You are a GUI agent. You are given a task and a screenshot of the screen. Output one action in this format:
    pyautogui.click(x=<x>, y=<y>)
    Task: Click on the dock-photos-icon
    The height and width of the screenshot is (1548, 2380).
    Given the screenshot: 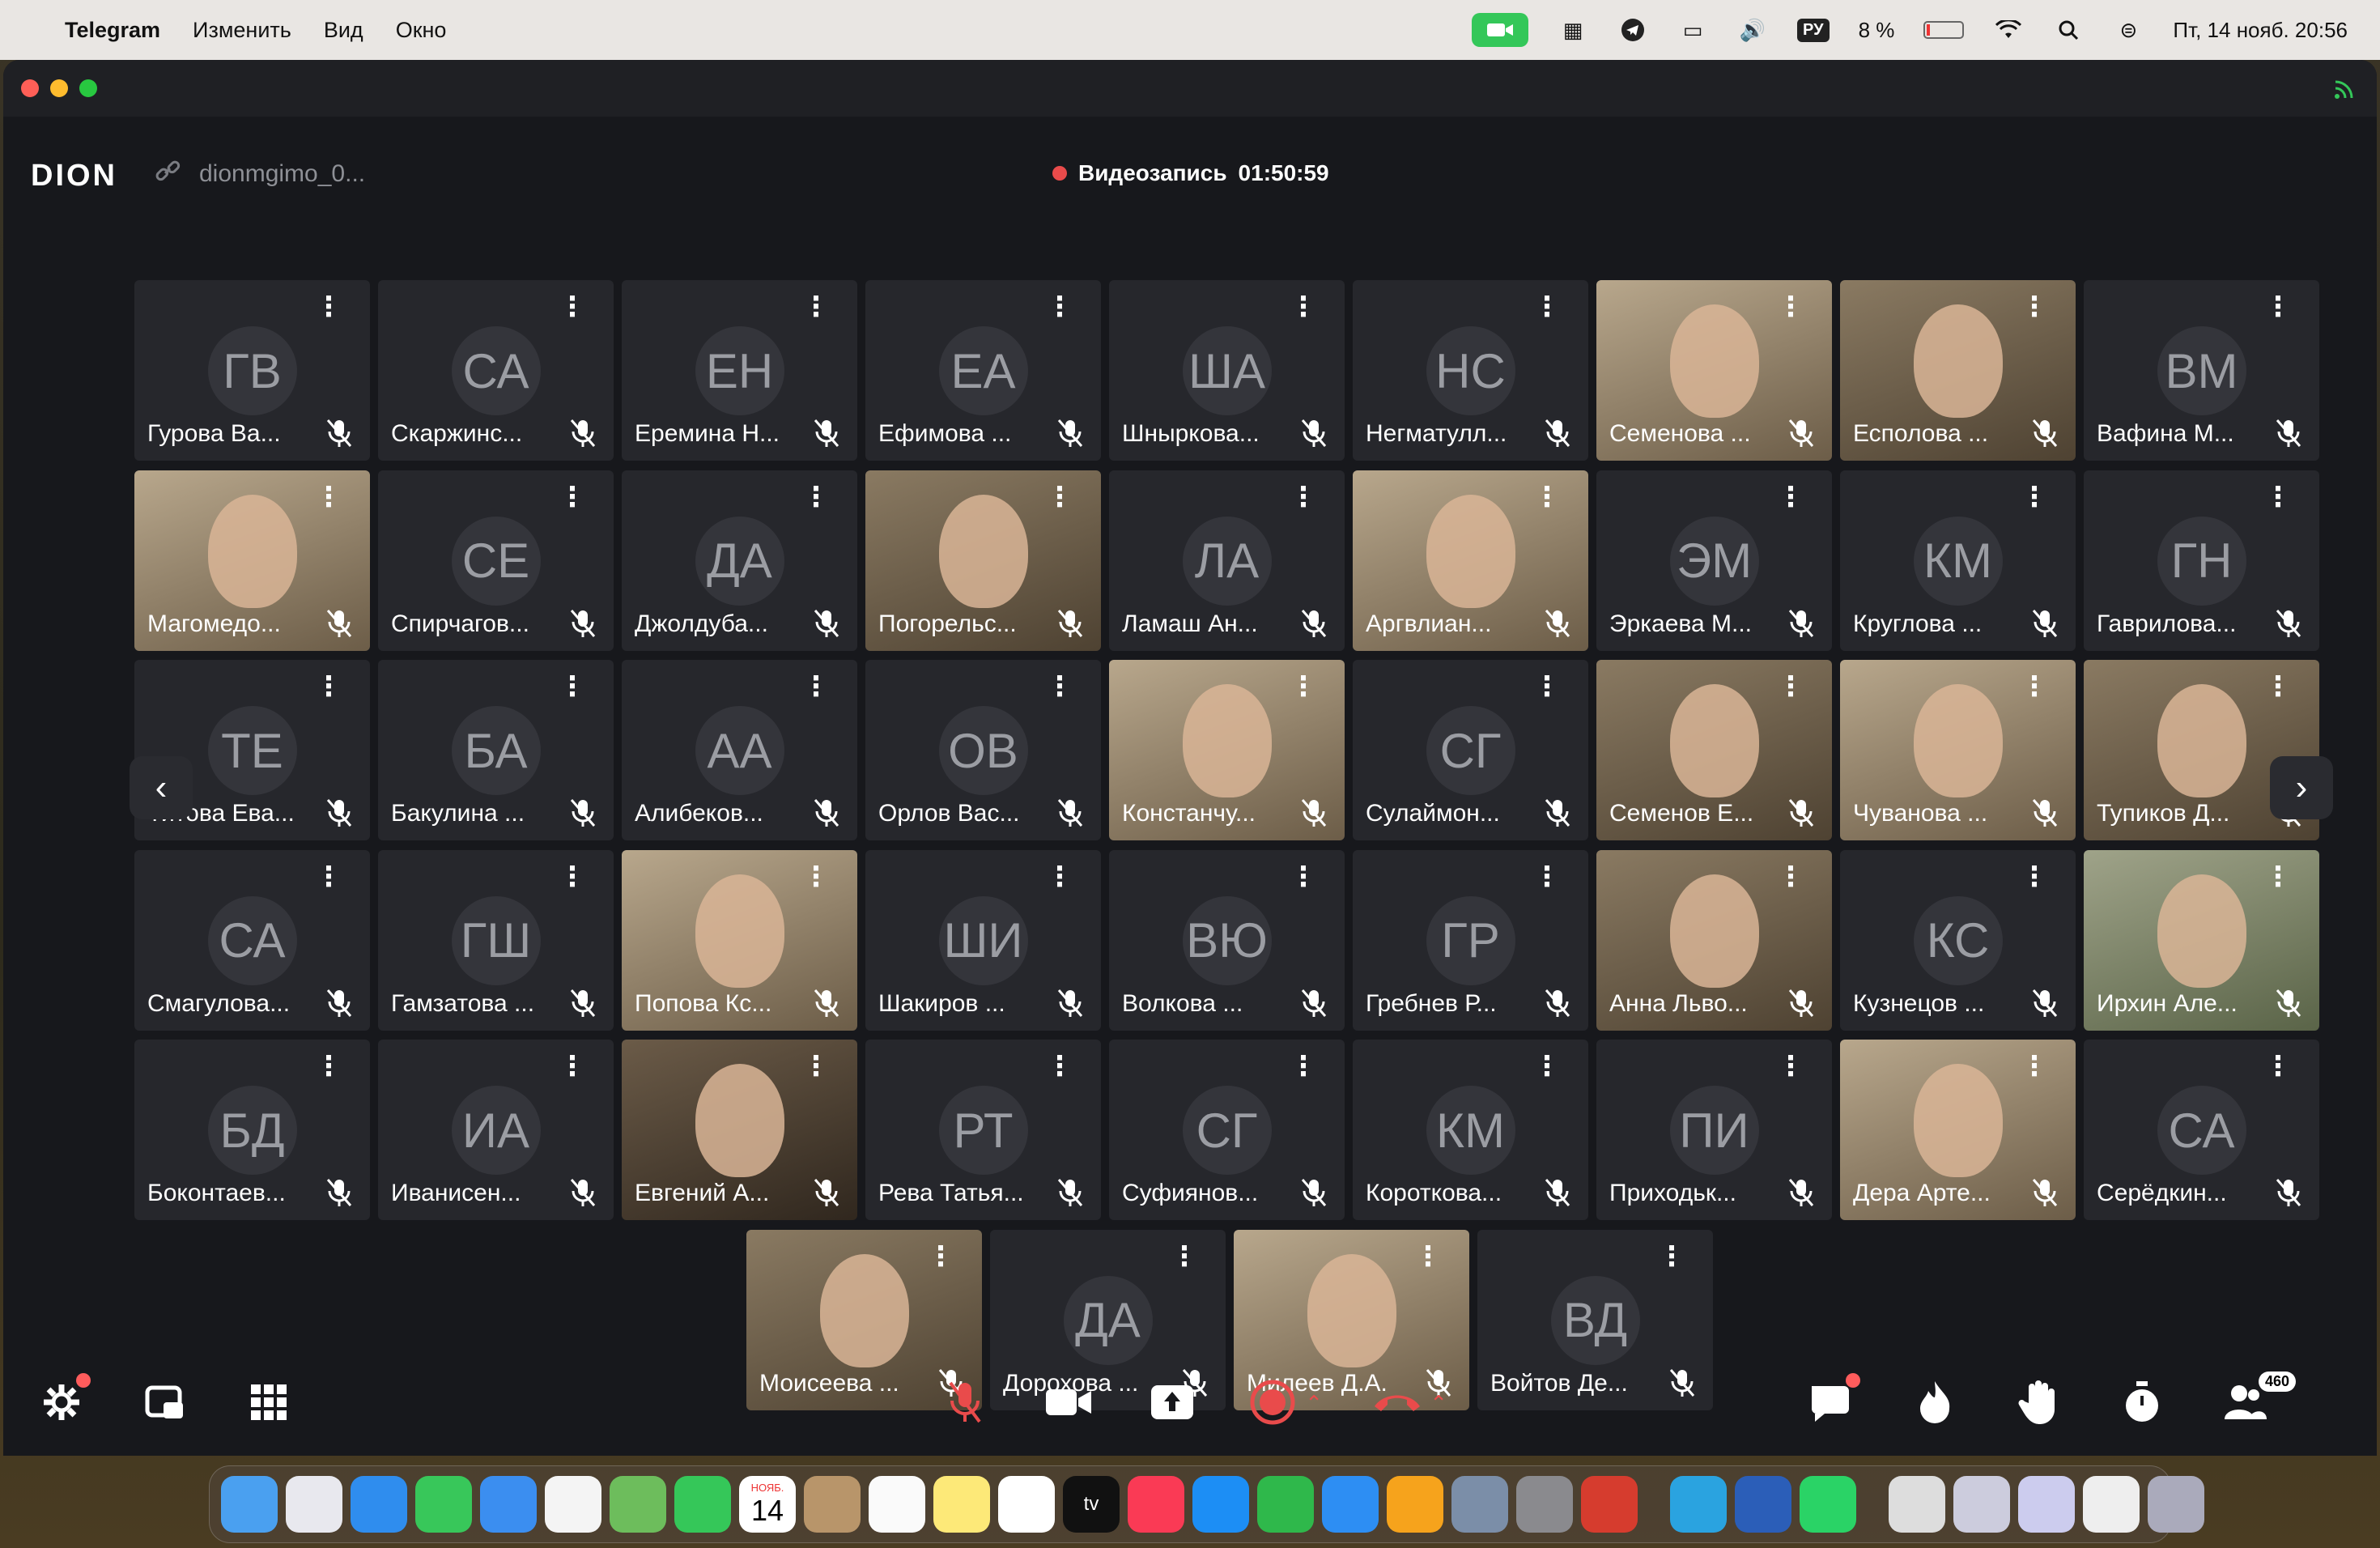 What is the action you would take?
    pyautogui.click(x=573, y=1505)
    